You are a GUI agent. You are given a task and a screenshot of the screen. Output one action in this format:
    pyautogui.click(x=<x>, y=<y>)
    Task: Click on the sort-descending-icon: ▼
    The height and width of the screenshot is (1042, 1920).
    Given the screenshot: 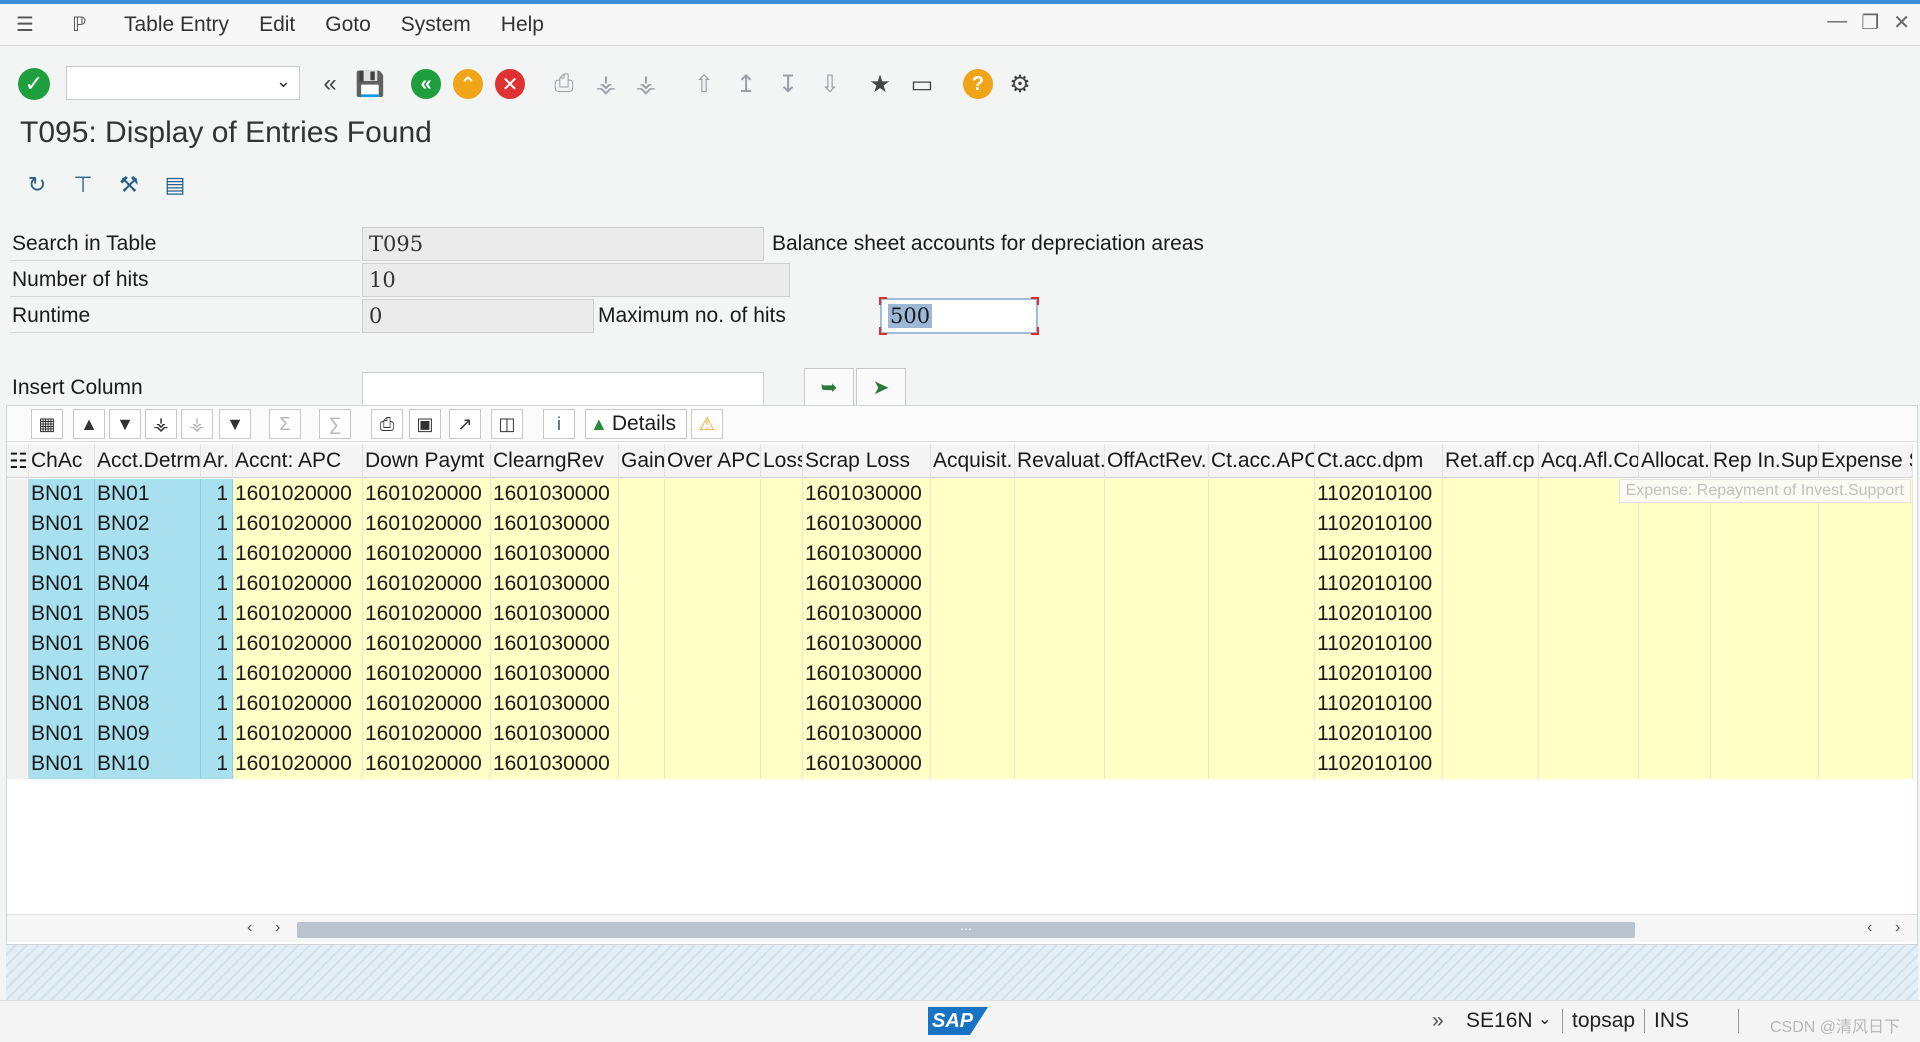 What is the action you would take?
    pyautogui.click(x=125, y=424)
    